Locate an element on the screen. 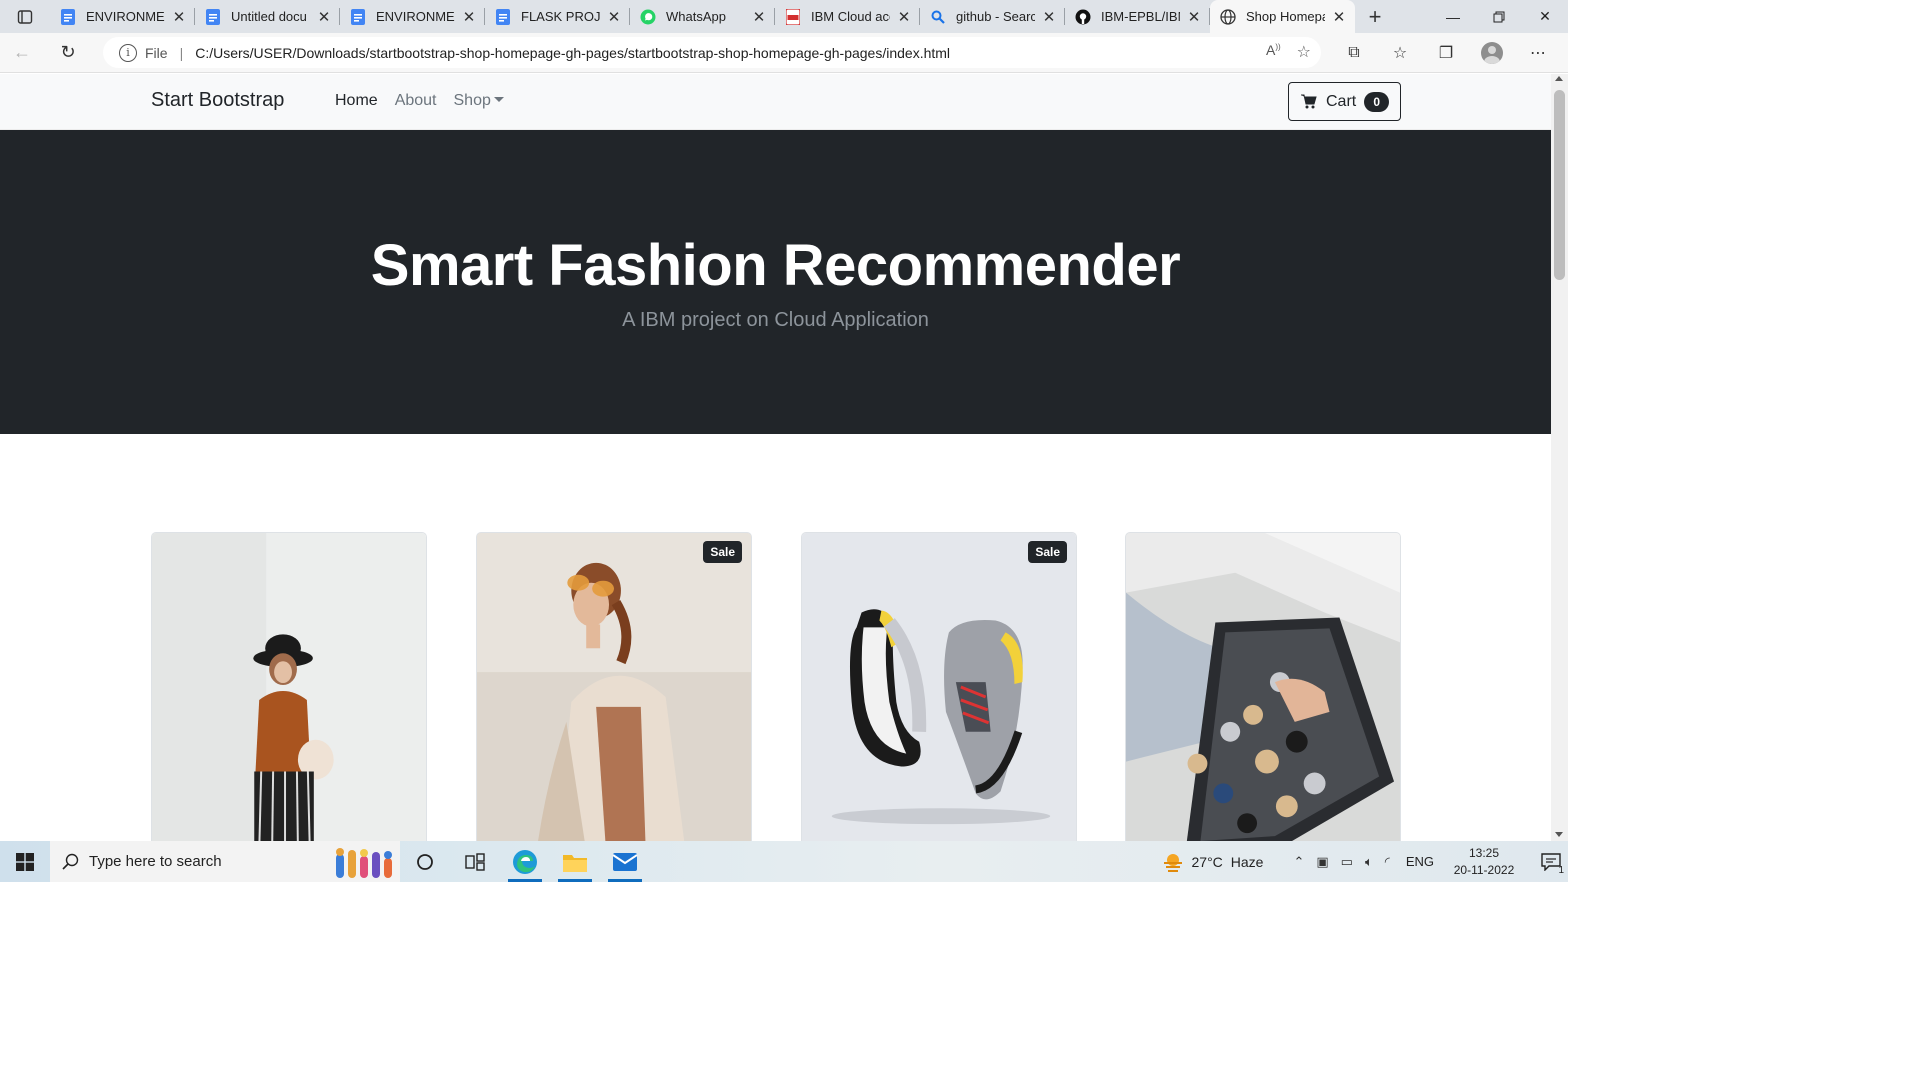 The width and height of the screenshot is (1920, 1080). globe-icon is located at coordinates (1228, 16).